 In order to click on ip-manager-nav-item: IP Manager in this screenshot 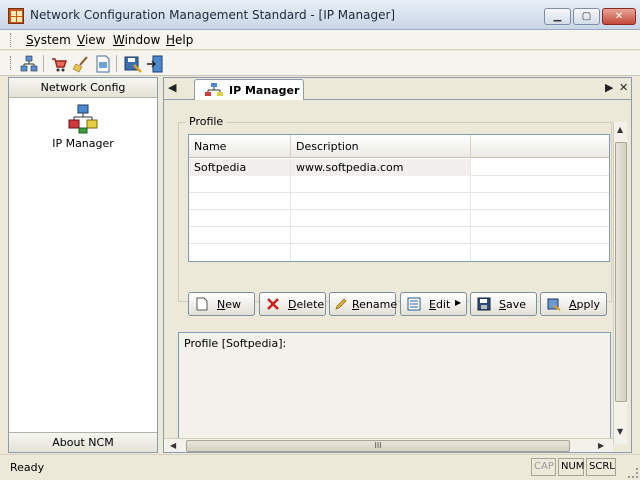, I will do `click(83, 129)`.